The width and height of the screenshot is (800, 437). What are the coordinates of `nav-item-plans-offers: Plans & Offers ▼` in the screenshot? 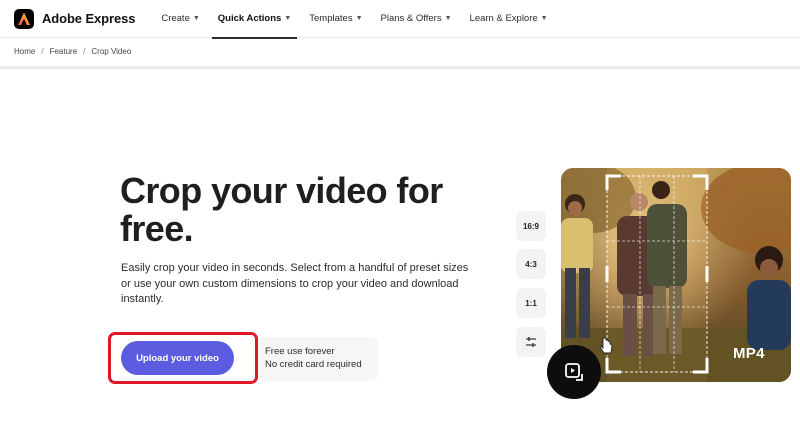 It's located at (416, 19).